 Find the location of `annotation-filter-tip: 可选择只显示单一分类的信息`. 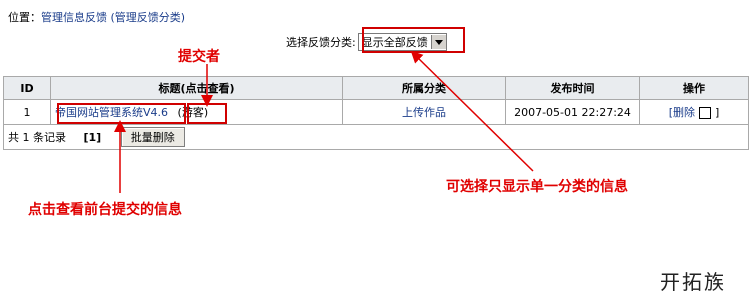

annotation-filter-tip: 可选择只显示单一分类的信息 is located at coordinates (537, 187).